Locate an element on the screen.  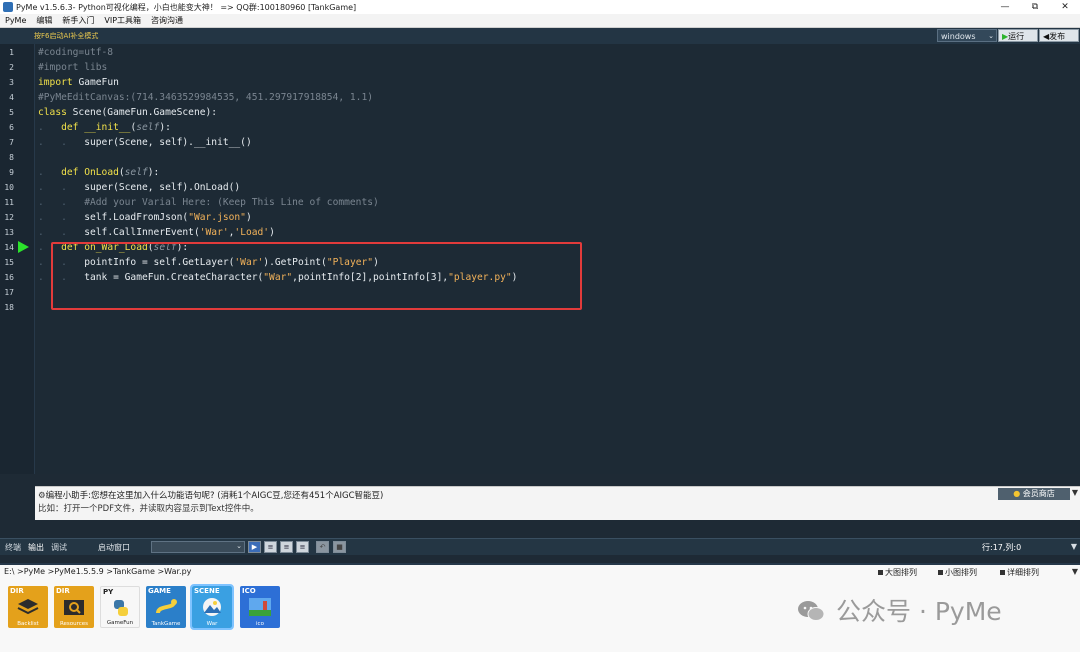
code-token: ) is located at coordinates (248, 217).